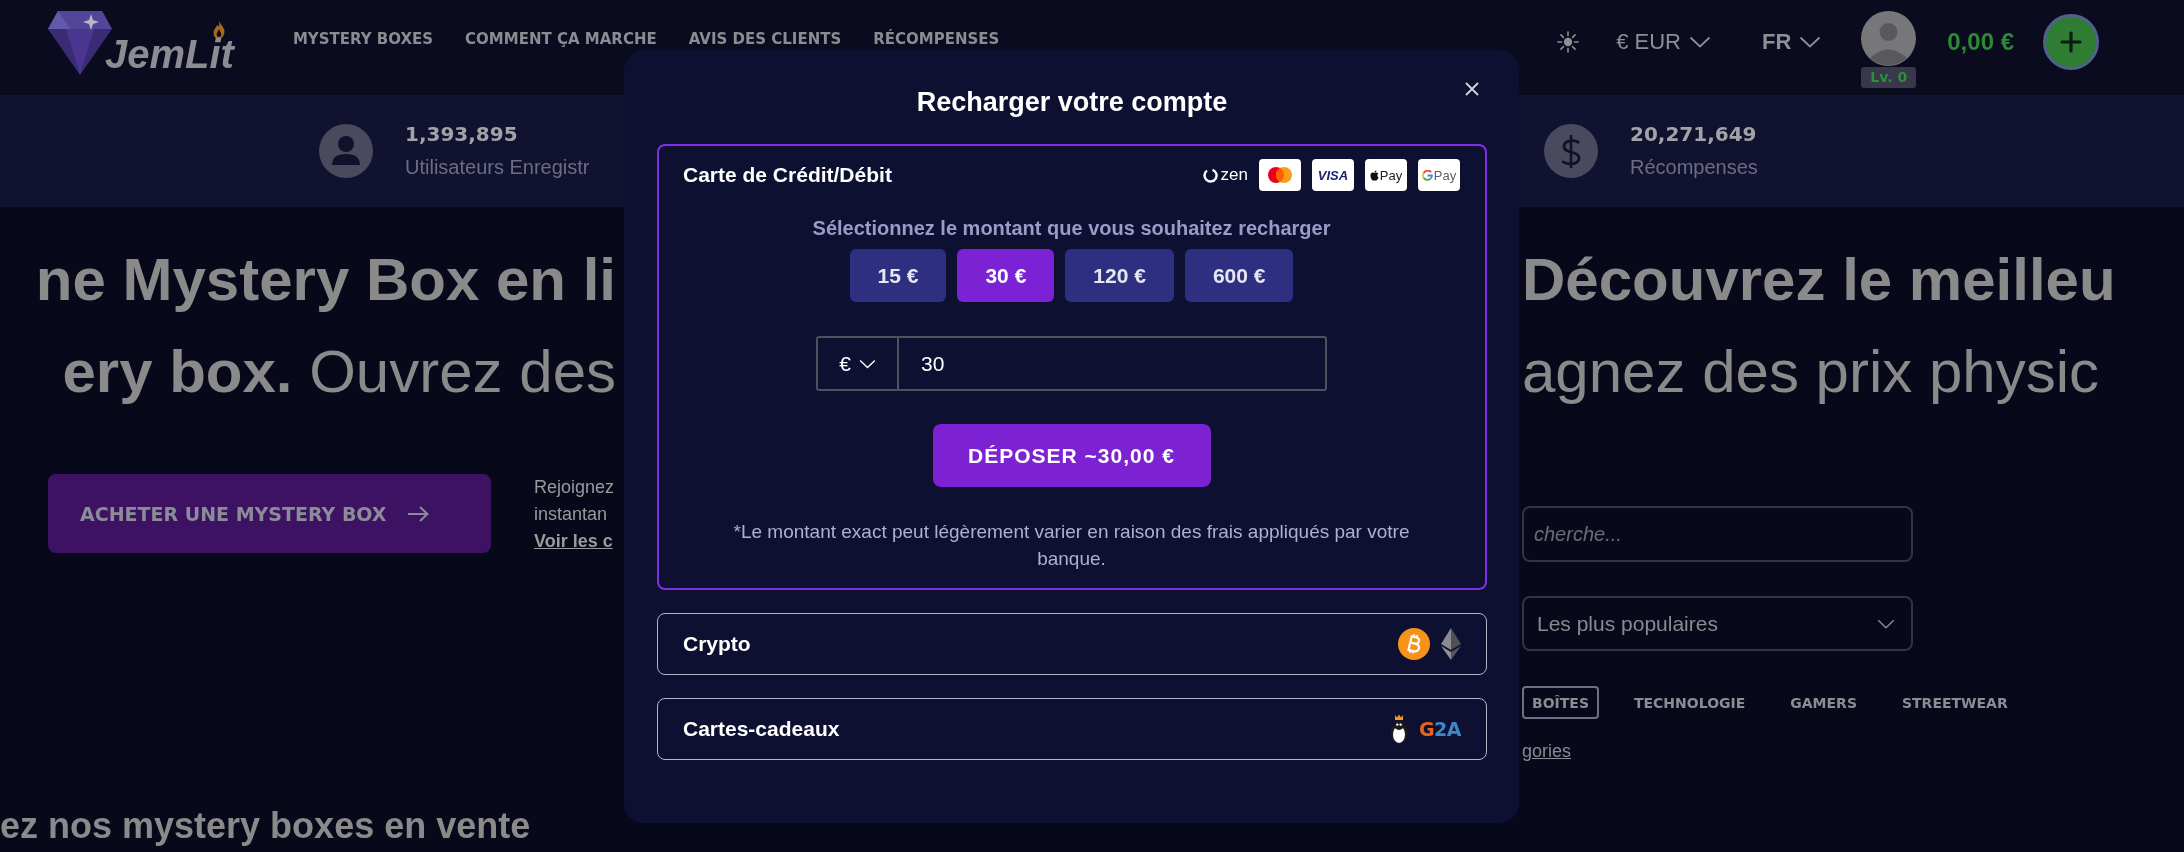  Describe the element at coordinates (1717, 623) in the screenshot. I see `sort-select: Les plus populaires` at that location.